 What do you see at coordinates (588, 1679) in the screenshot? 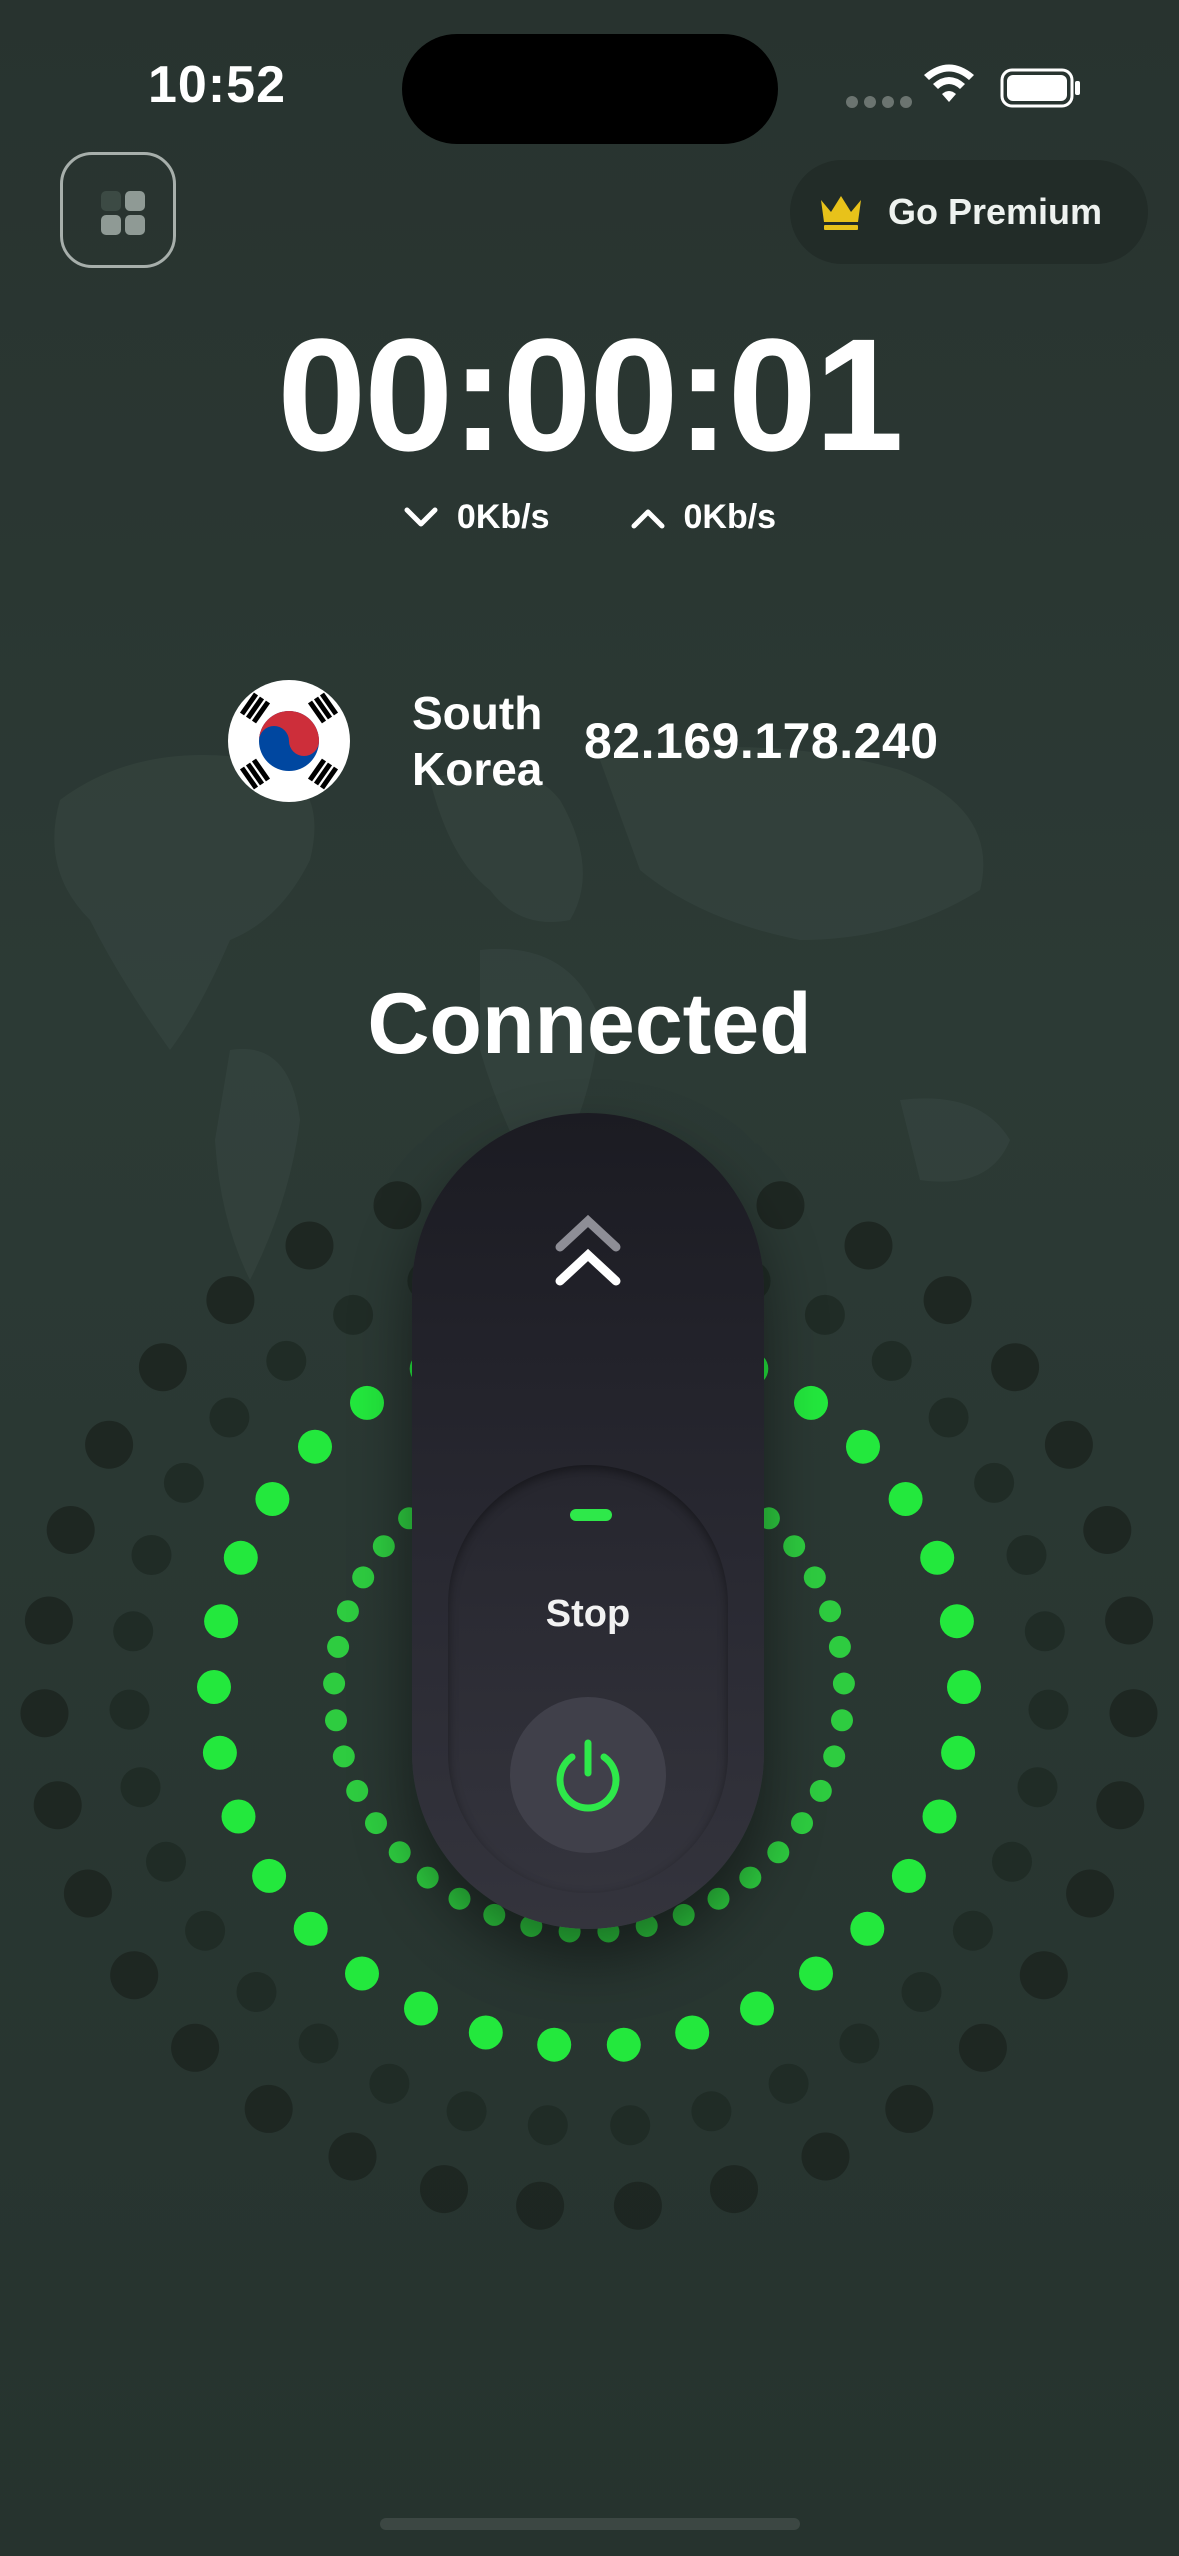
I see `stop-slider-knob: Stop` at bounding box center [588, 1679].